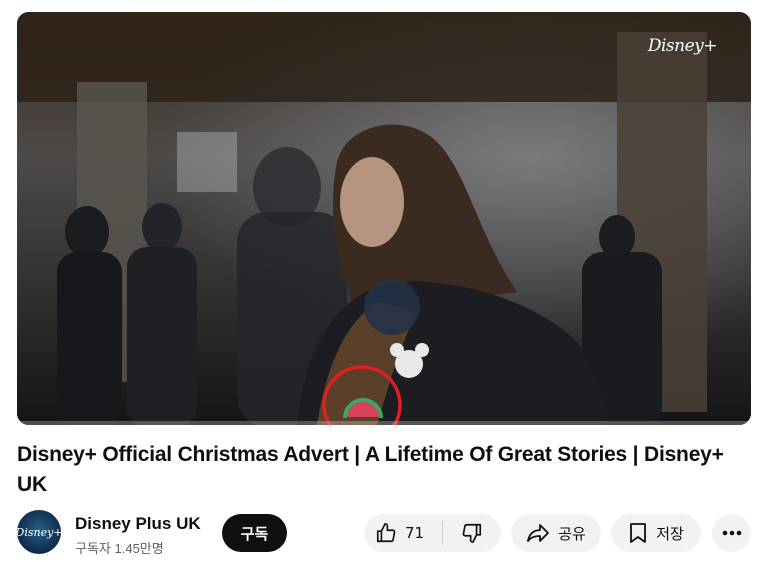 The image size is (768, 569). I want to click on more-icon, so click(732, 533).